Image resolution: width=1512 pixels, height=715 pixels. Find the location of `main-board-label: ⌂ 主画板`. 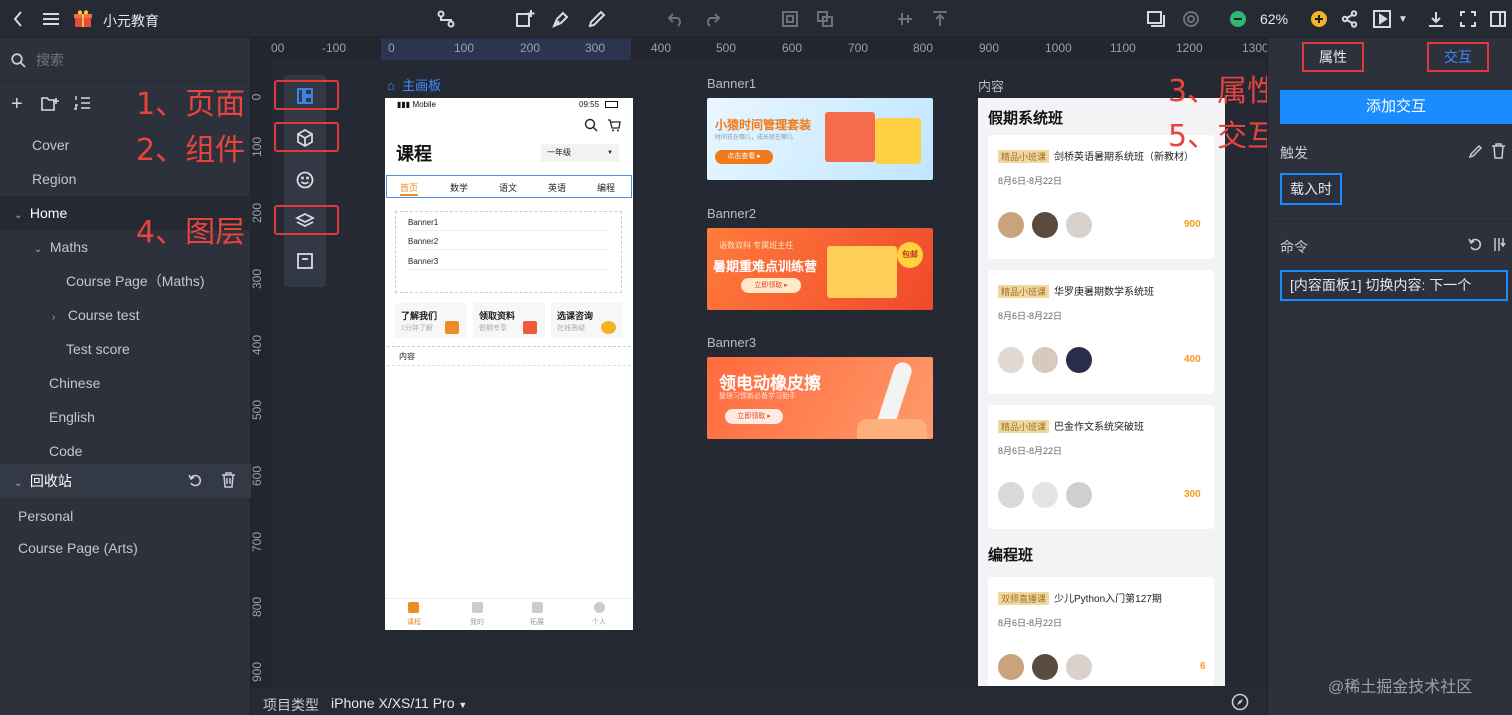

main-board-label: ⌂ 主画板 is located at coordinates (414, 84).